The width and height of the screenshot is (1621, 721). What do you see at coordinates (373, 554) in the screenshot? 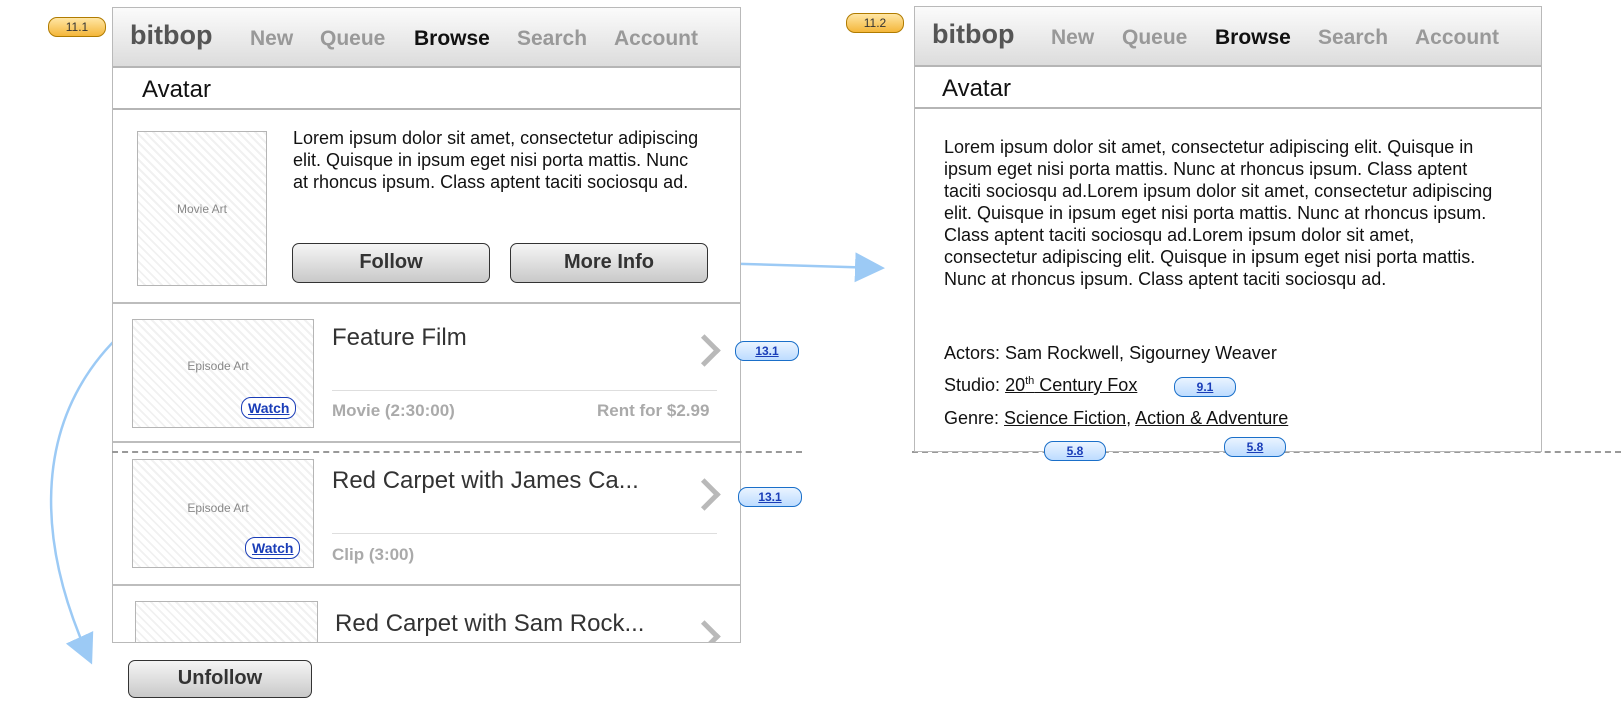
I see `episode-meta: Clip (3:00)` at bounding box center [373, 554].